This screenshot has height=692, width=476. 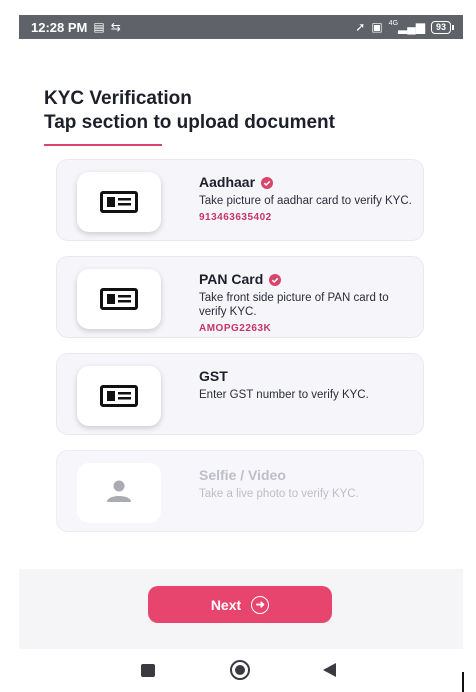 I want to click on volte-icon: ▣, so click(x=377, y=27).